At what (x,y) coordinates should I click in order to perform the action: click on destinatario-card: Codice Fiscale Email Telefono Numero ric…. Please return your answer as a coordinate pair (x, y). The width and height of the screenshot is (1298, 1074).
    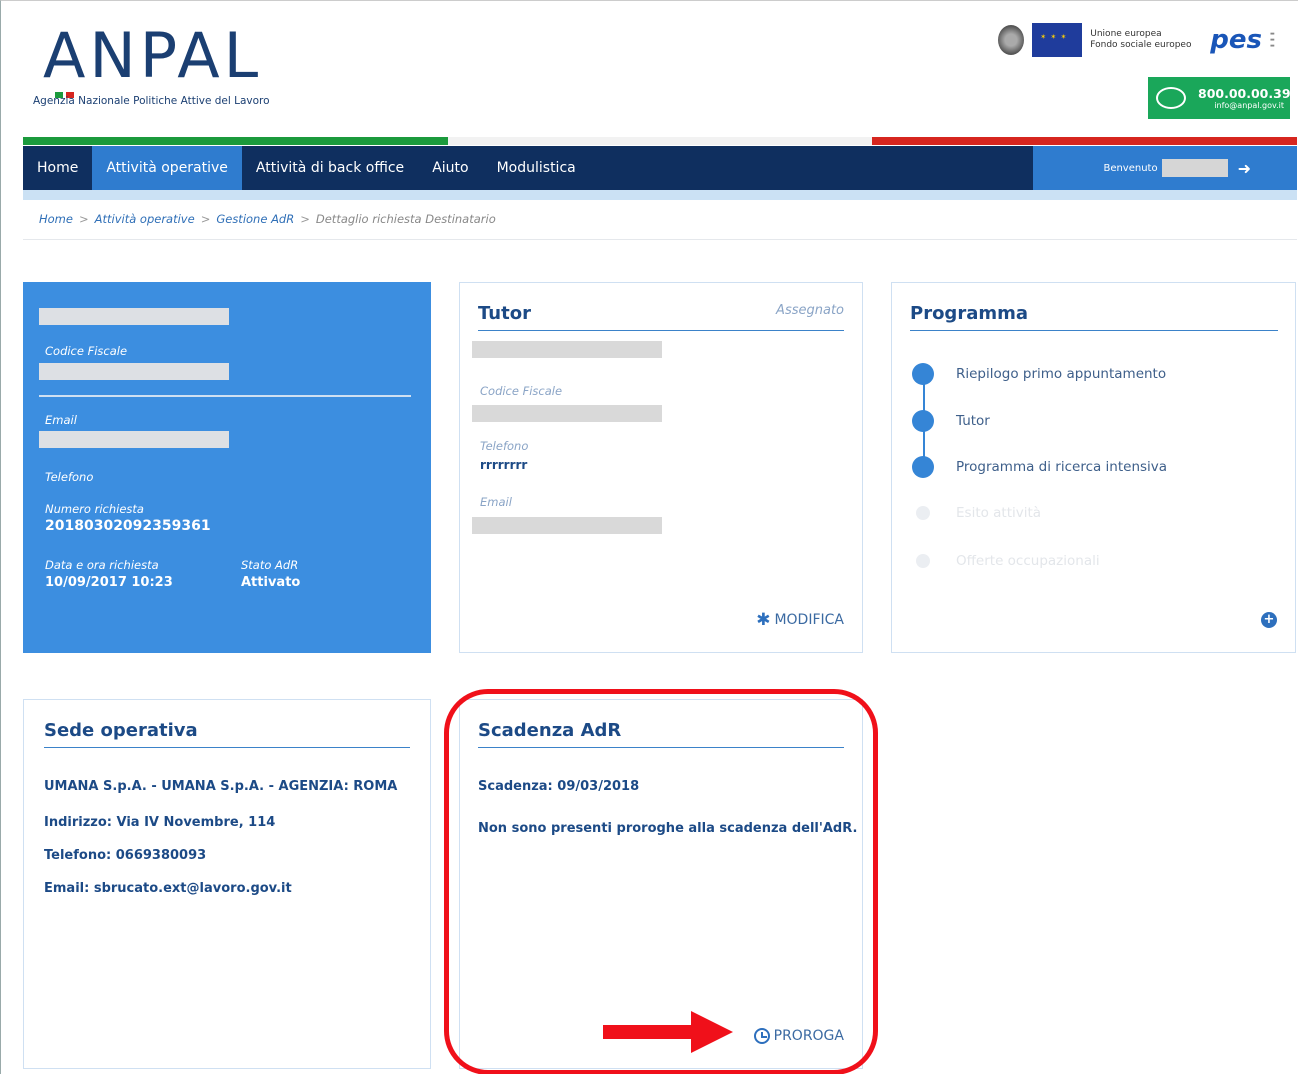
    Looking at the image, I should click on (227, 467).